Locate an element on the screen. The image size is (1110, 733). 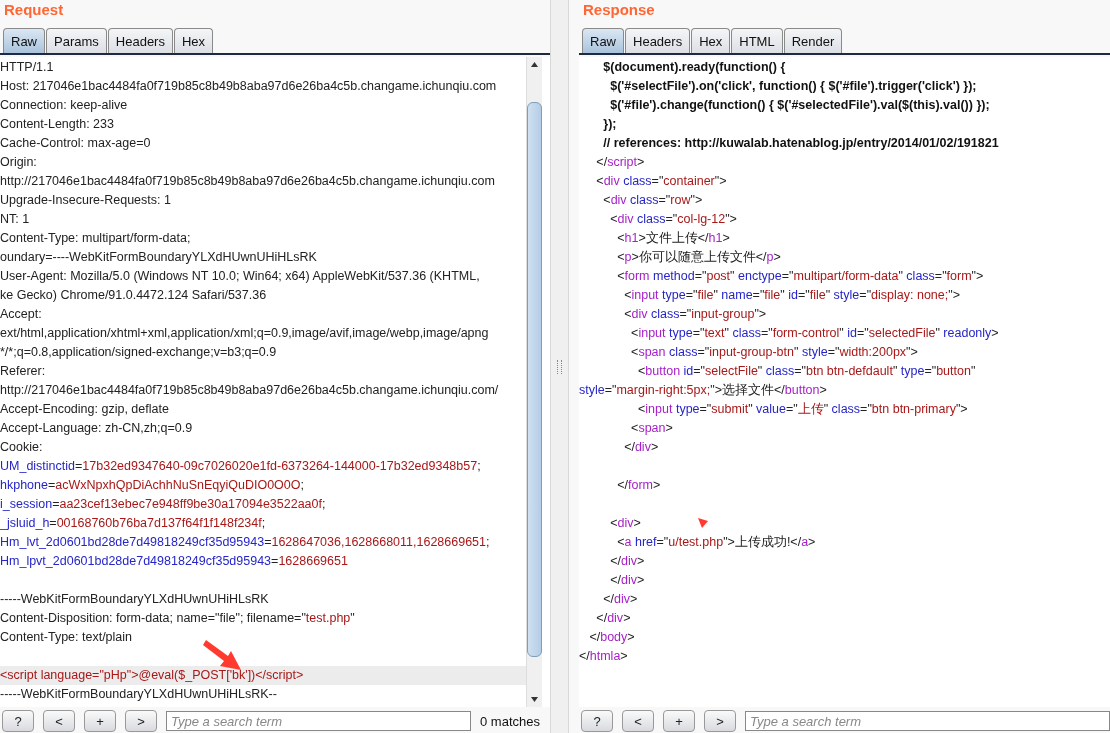
code-line: <div> is located at coordinates (625, 523).